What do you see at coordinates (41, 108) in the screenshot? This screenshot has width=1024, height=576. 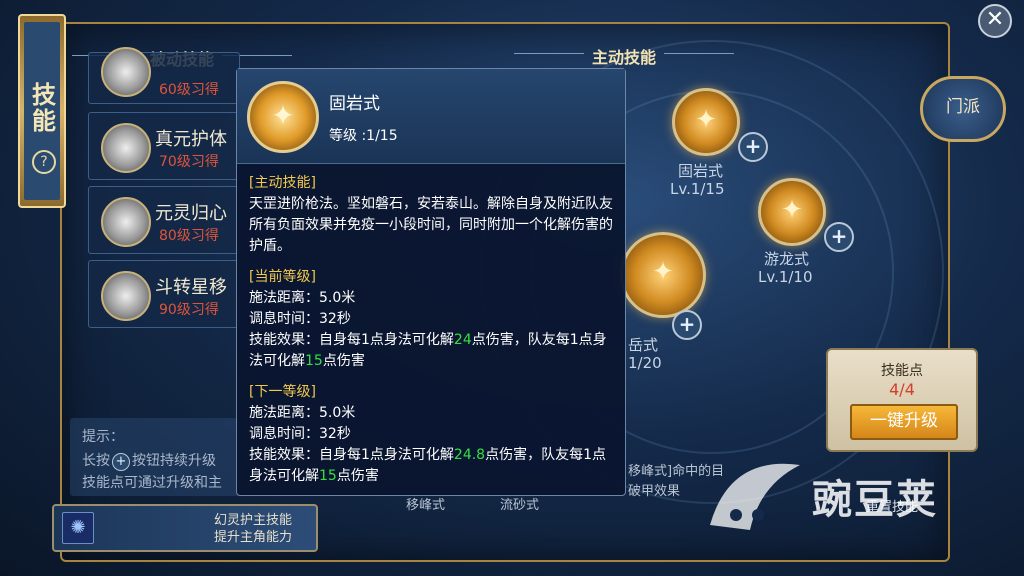 I see `side-tab-title: 技能` at bounding box center [41, 108].